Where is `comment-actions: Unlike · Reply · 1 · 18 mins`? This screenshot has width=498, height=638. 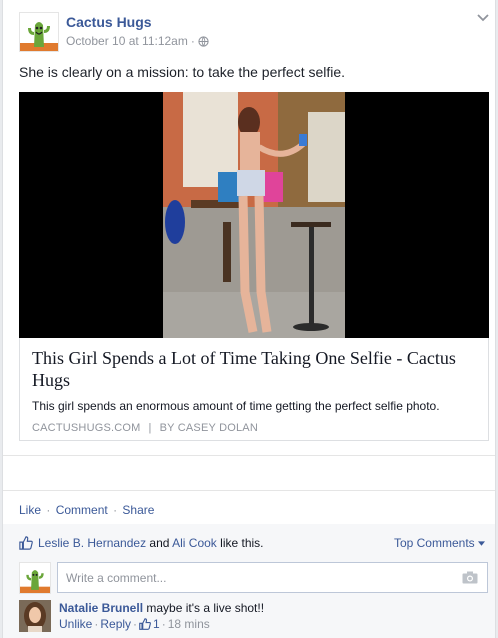 comment-actions: Unlike · Reply · 1 · 18 mins is located at coordinates (161, 624).